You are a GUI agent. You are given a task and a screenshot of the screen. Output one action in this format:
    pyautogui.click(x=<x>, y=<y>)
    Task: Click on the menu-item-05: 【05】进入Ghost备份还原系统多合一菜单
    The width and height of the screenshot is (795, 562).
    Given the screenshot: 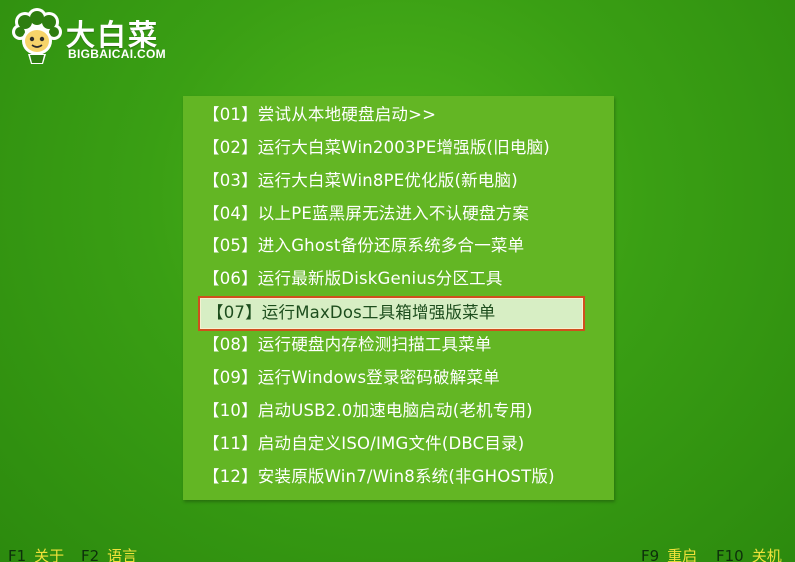 What is the action you would take?
    pyautogui.click(x=363, y=245)
    